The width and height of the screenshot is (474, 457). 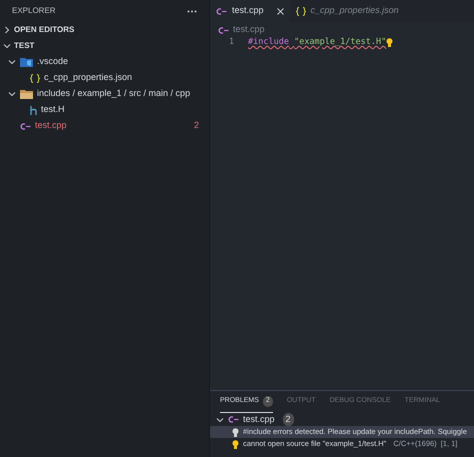 What do you see at coordinates (288, 419) in the screenshot?
I see `count-badge: 2` at bounding box center [288, 419].